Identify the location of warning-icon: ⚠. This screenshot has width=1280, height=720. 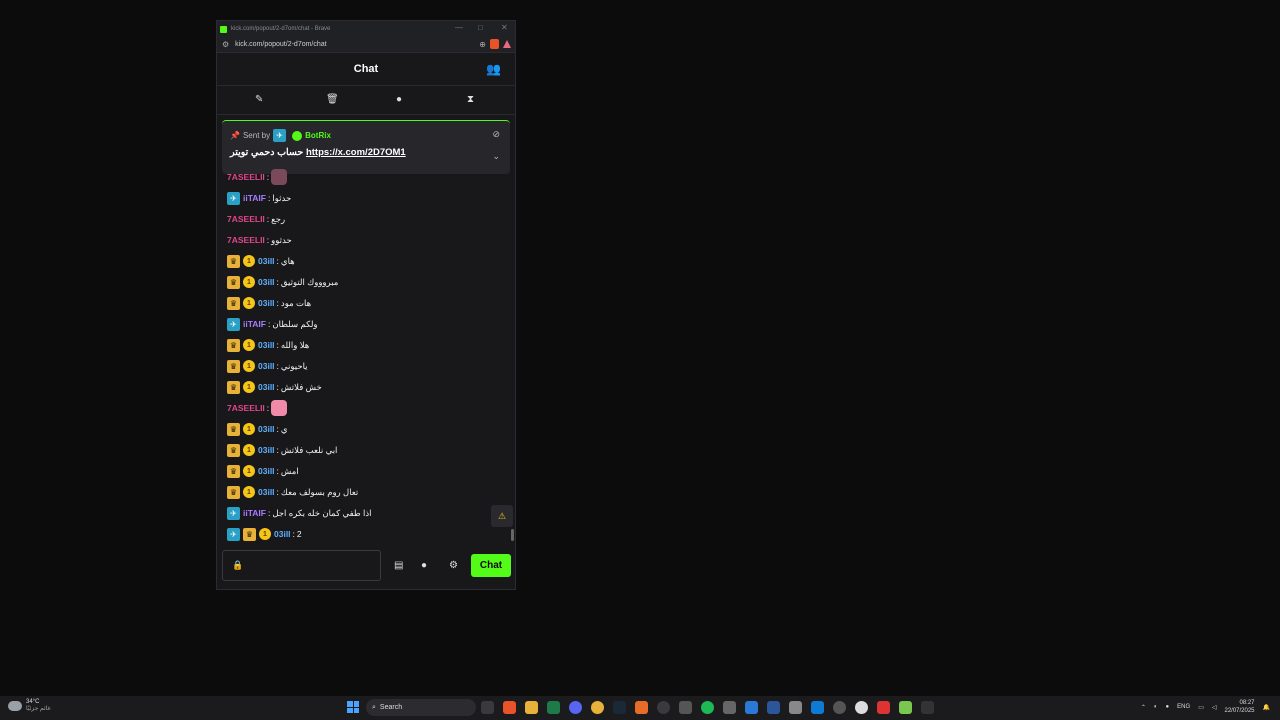
(502, 516).